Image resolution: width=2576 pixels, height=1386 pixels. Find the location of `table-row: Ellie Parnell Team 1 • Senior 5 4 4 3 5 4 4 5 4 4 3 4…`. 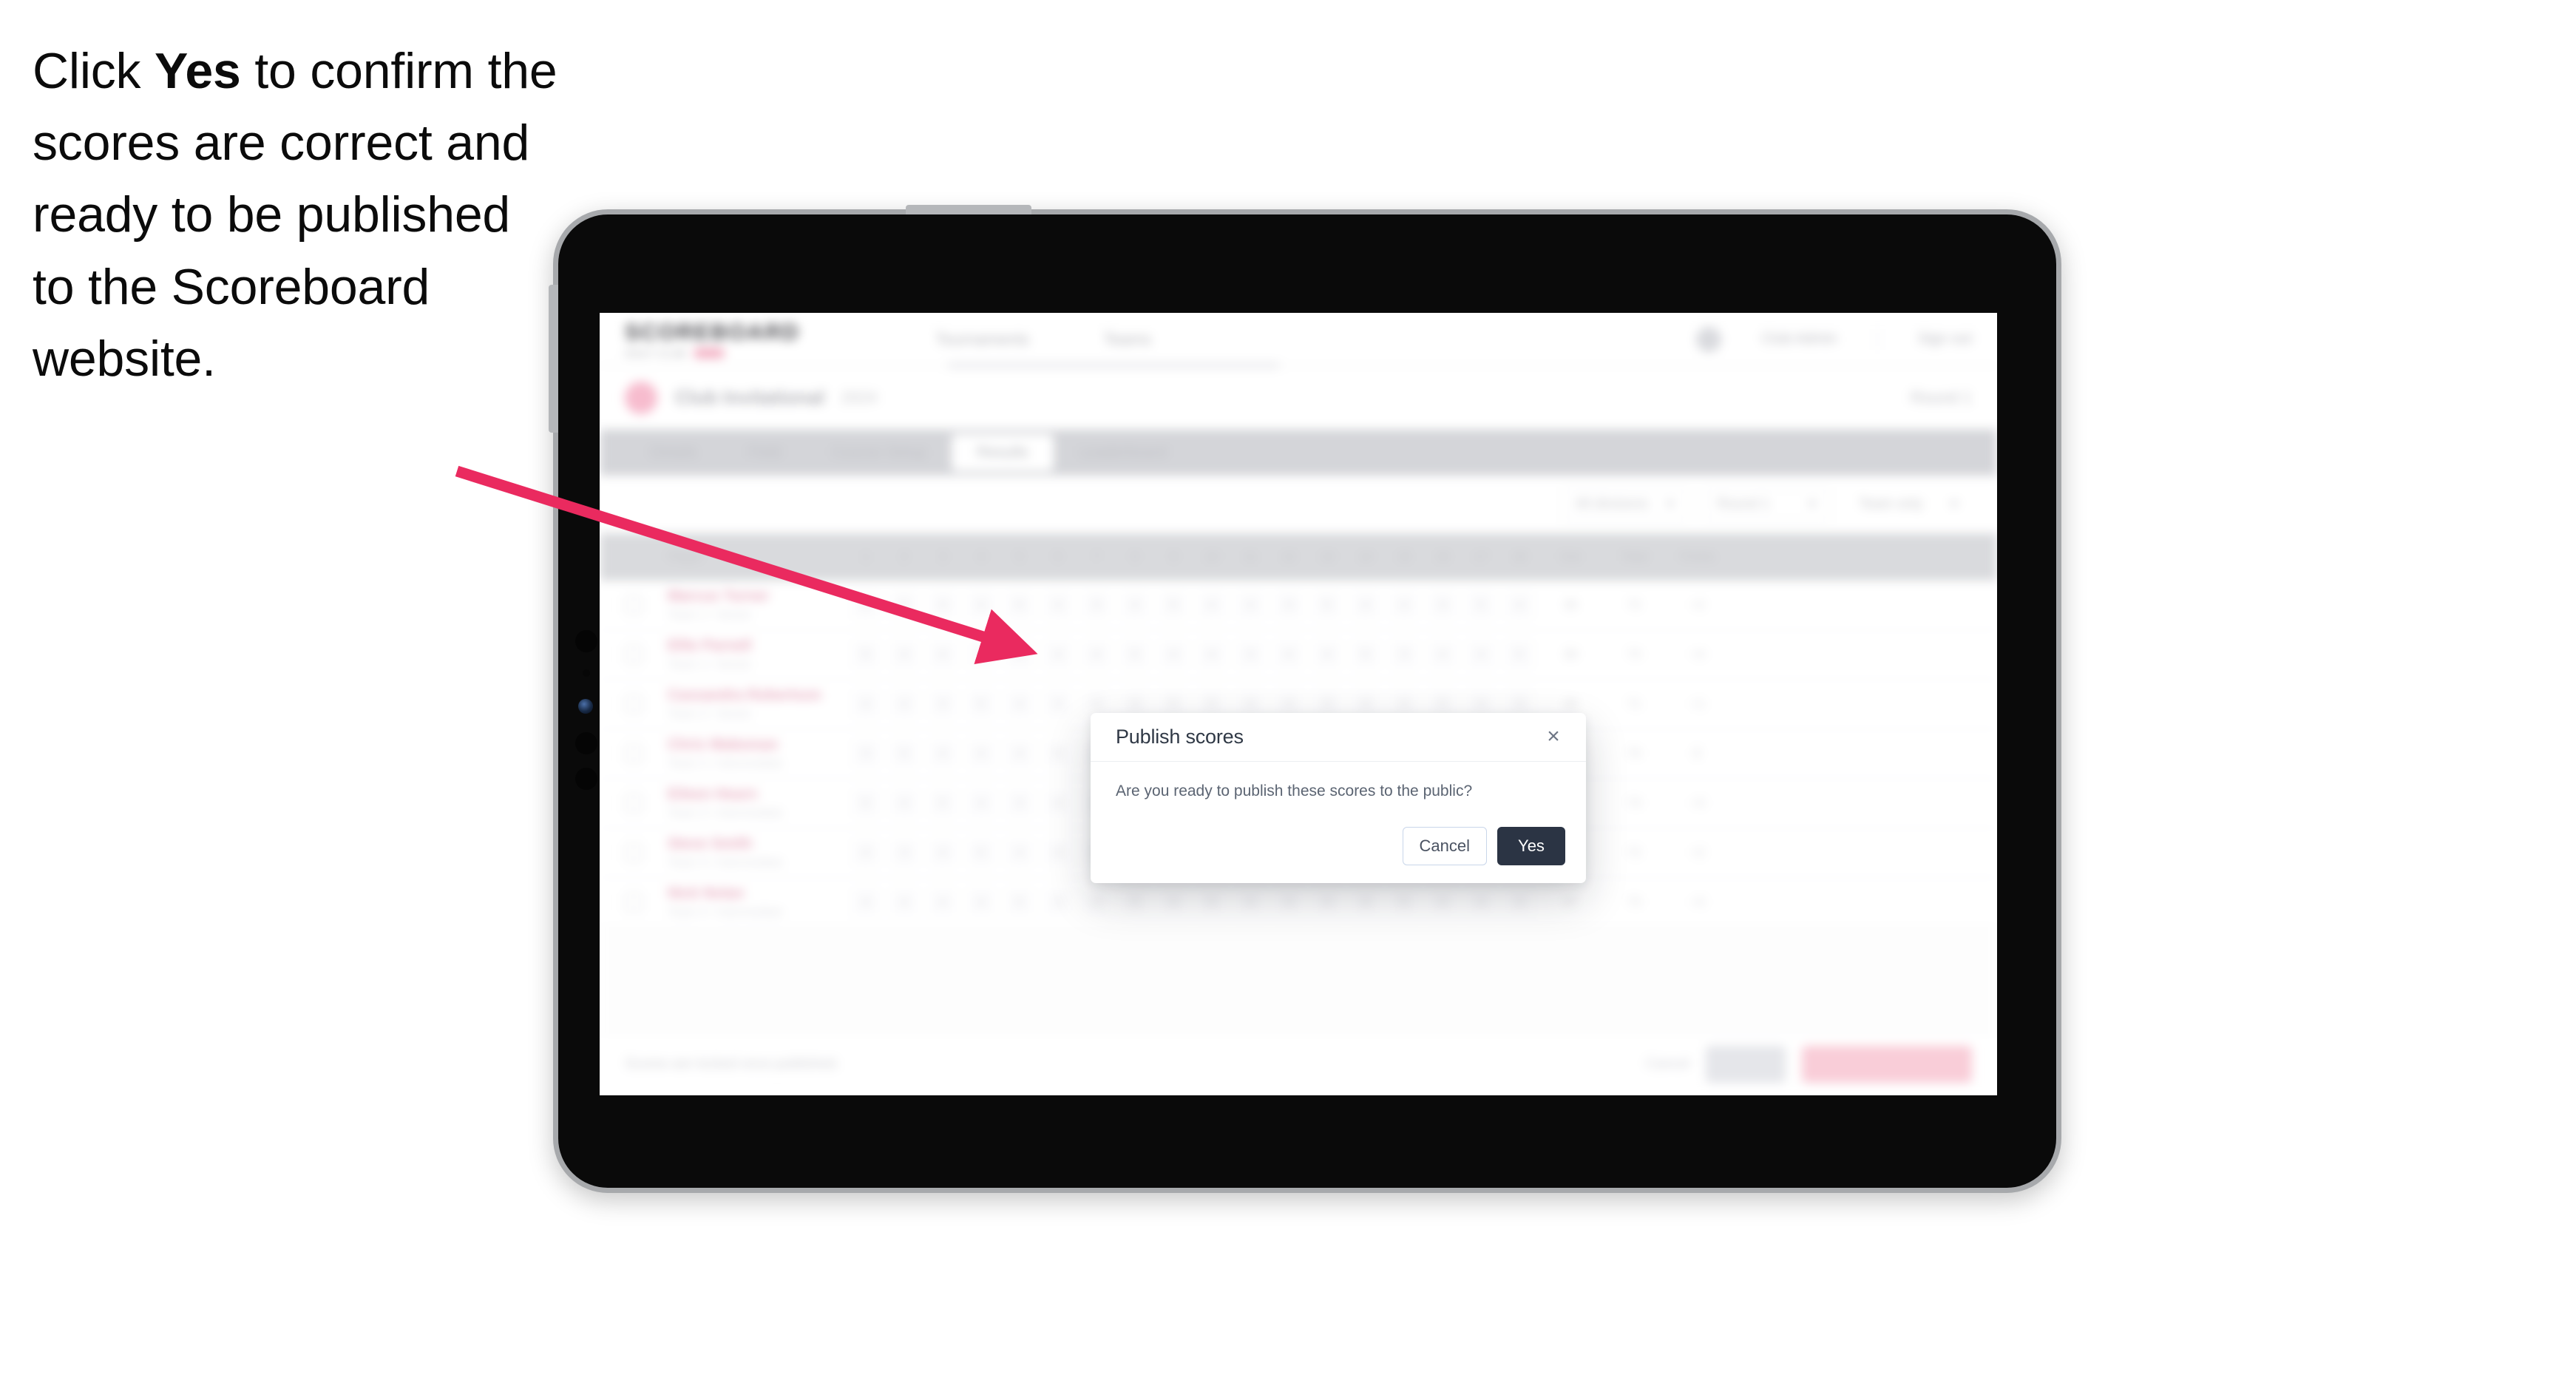

table-row: Ellie Parnell Team 1 • Senior 5 4 4 3 5 4 4 5 4 4 3 4… is located at coordinates (1298, 655).